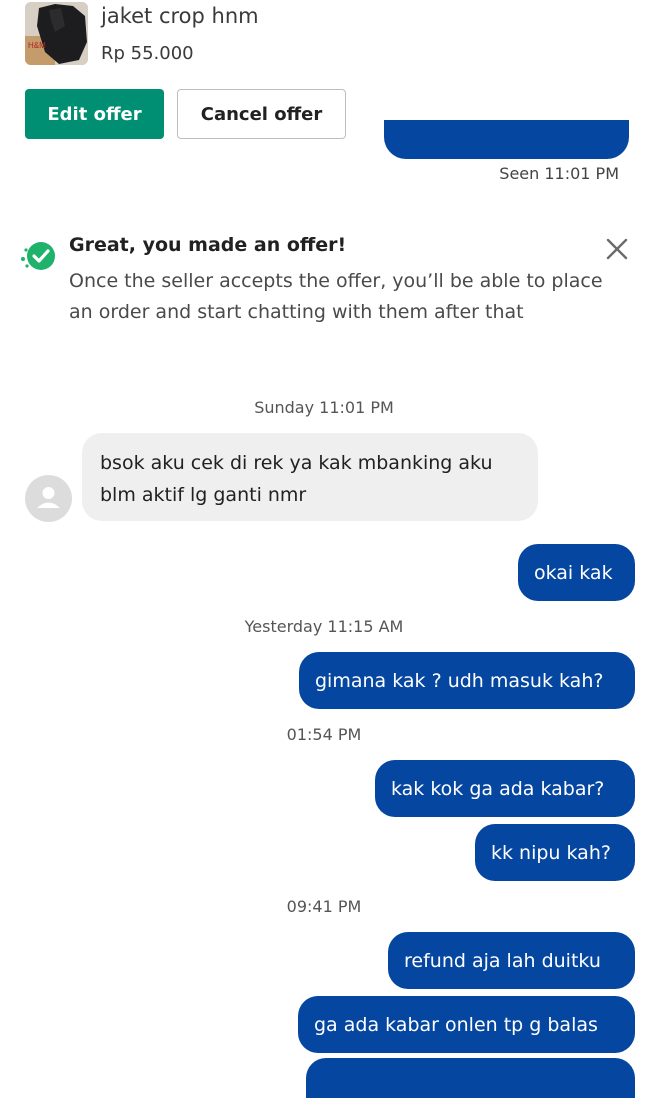 This screenshot has height=1098, width=648. I want to click on outgoing-message: kak kok ga ada kabar?, so click(505, 788).